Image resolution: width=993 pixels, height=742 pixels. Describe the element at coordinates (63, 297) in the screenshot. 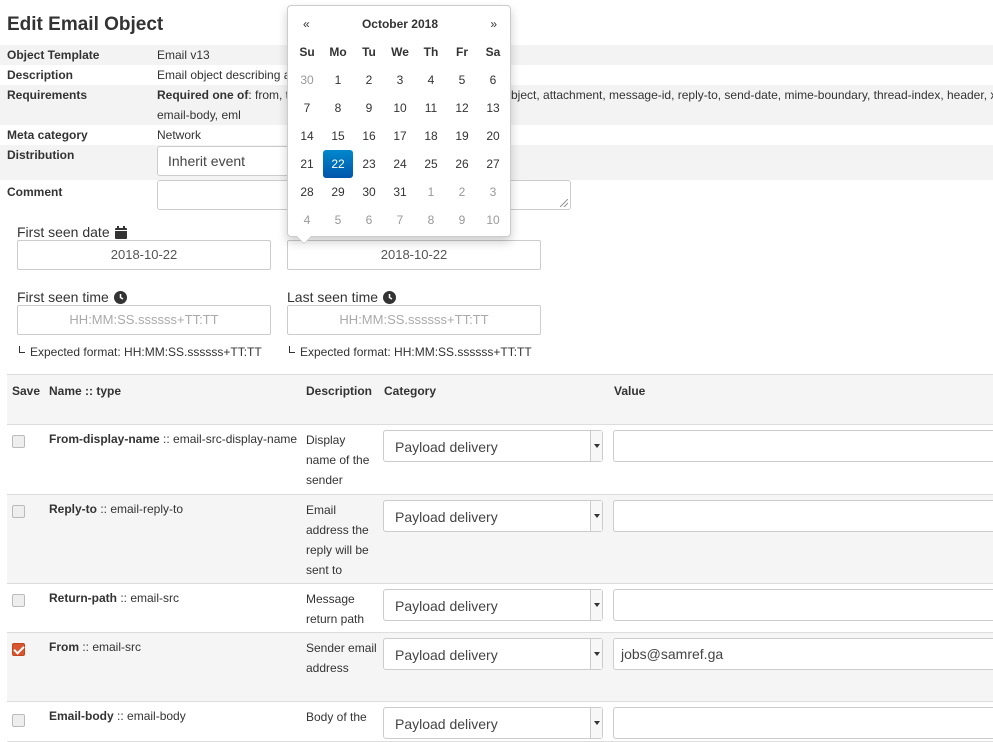

I see `first-seen-time-label-text: First seen time` at that location.